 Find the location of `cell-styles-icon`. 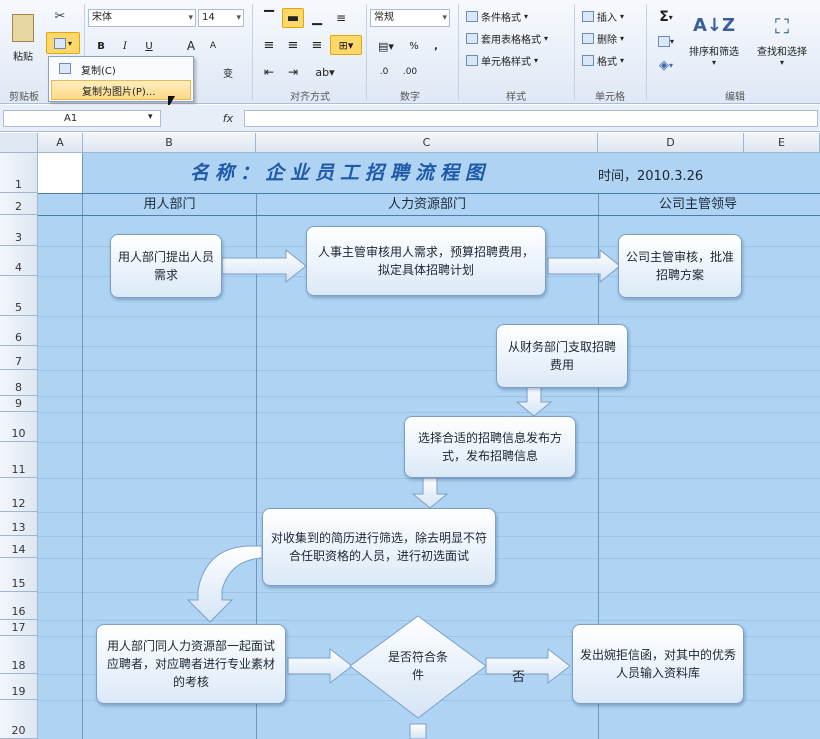

cell-styles-icon is located at coordinates (472, 60).